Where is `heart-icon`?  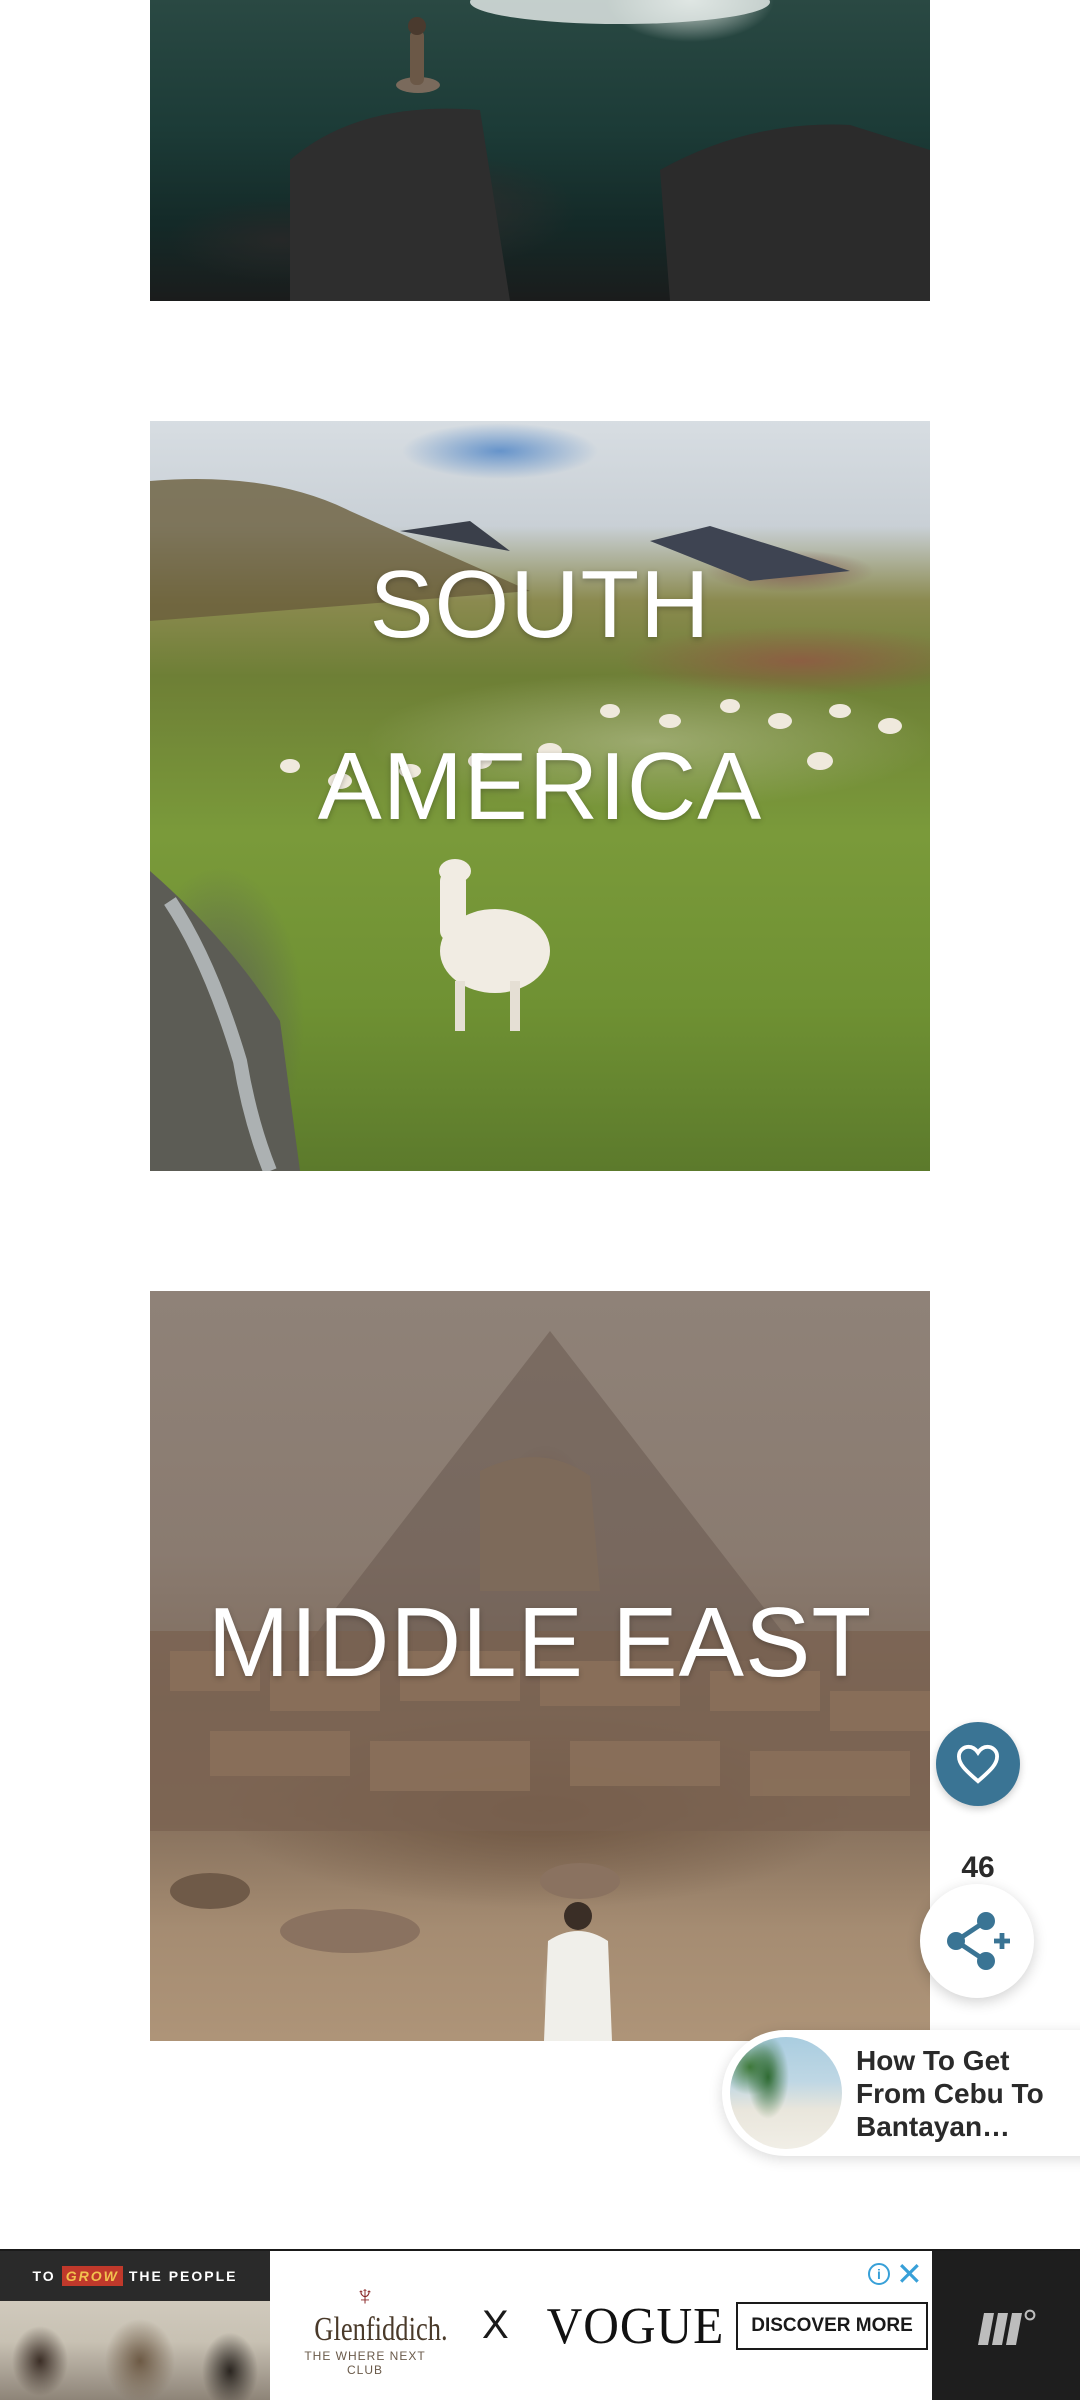 heart-icon is located at coordinates (978, 1764).